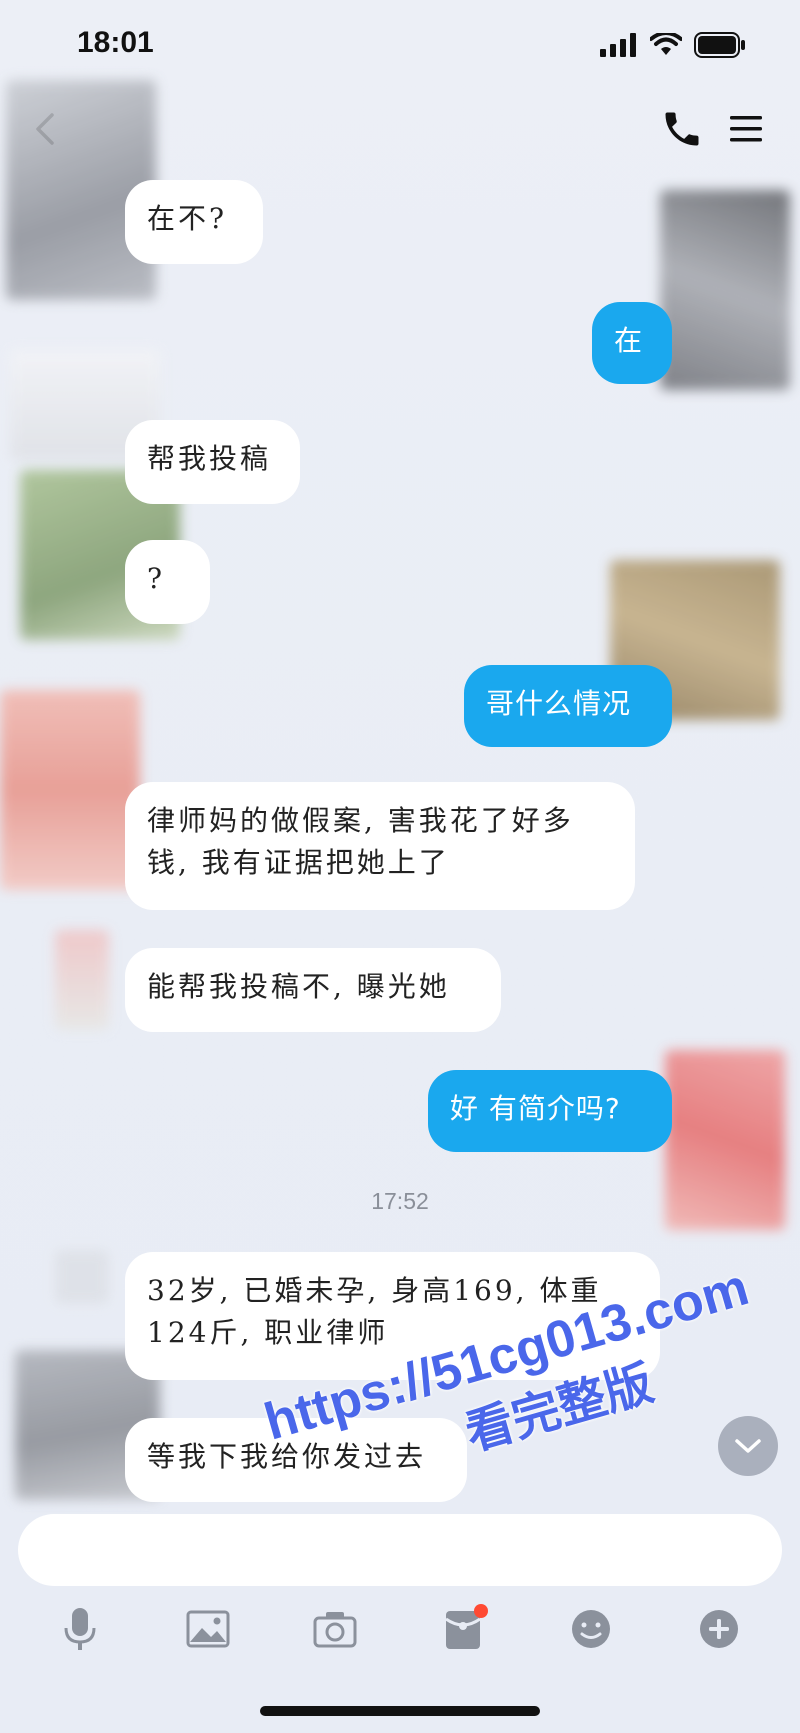 This screenshot has width=800, height=1733. I want to click on menu-button, so click(746, 129).